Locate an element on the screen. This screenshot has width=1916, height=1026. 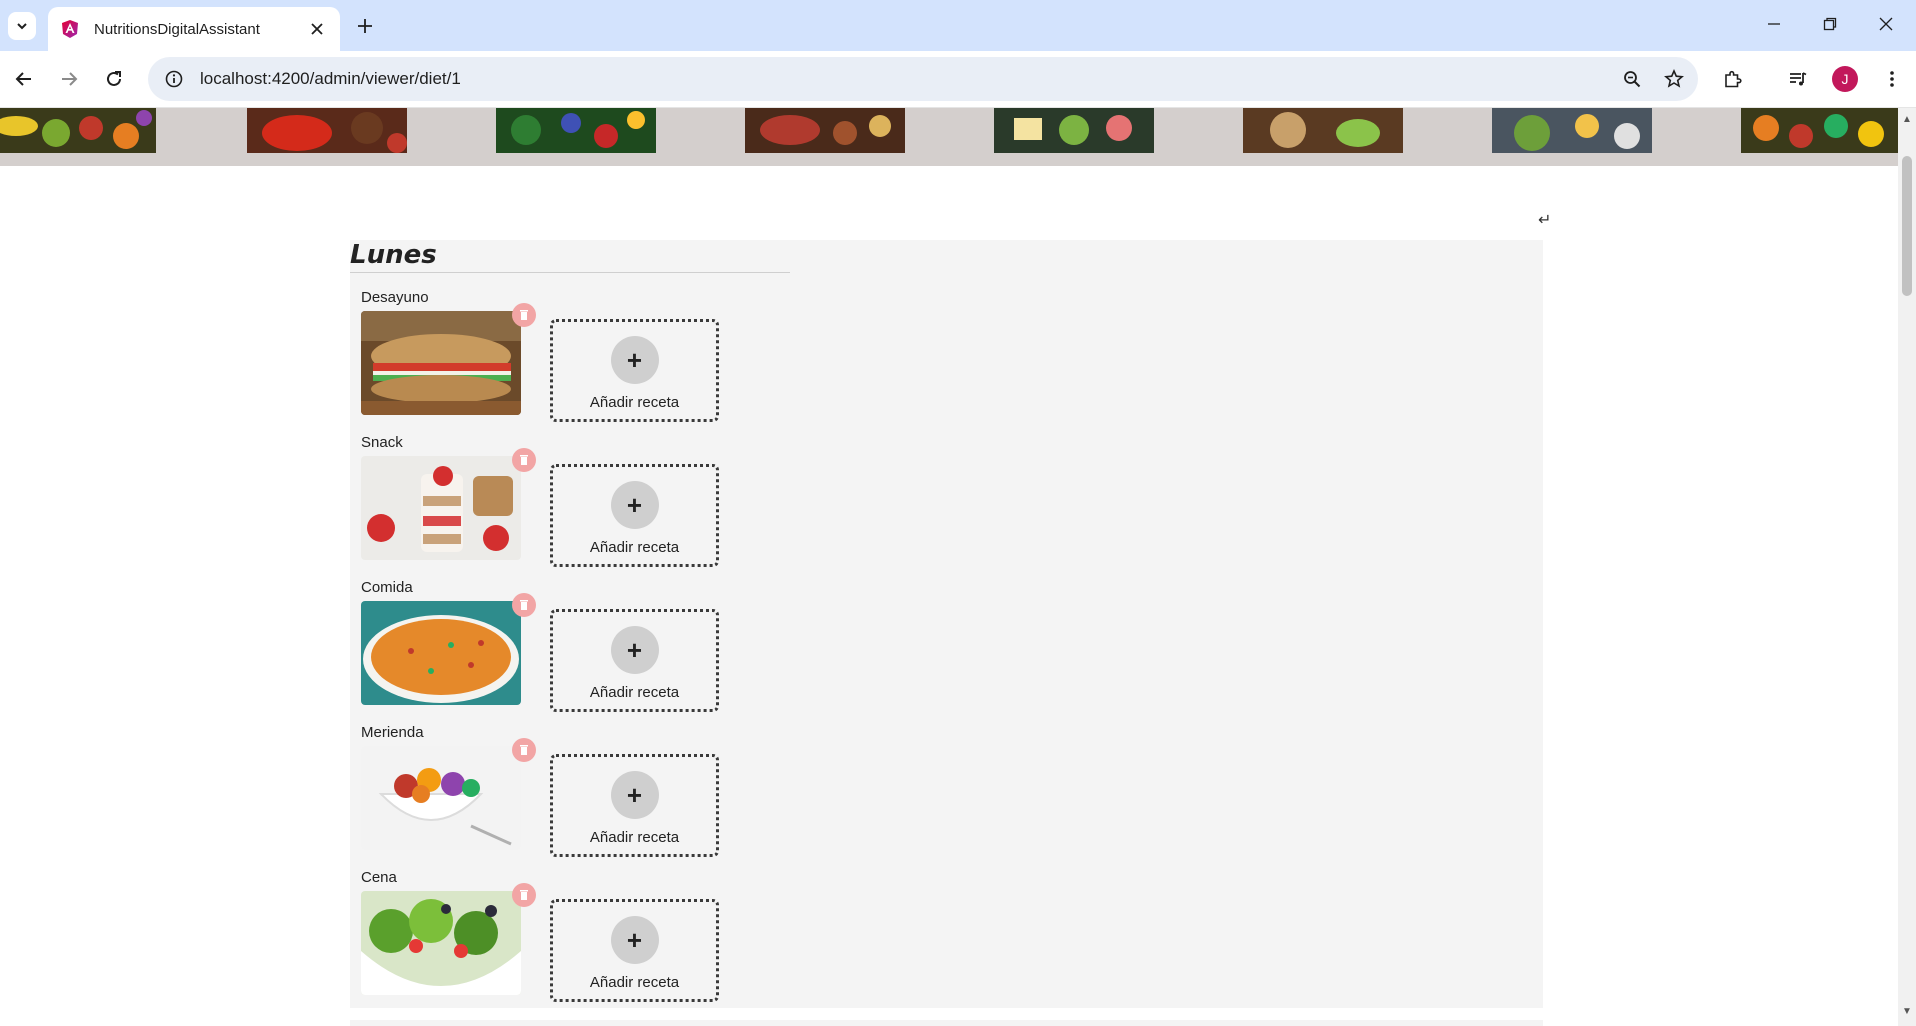
scrollbar-thumb is located at coordinates (1907, 226).